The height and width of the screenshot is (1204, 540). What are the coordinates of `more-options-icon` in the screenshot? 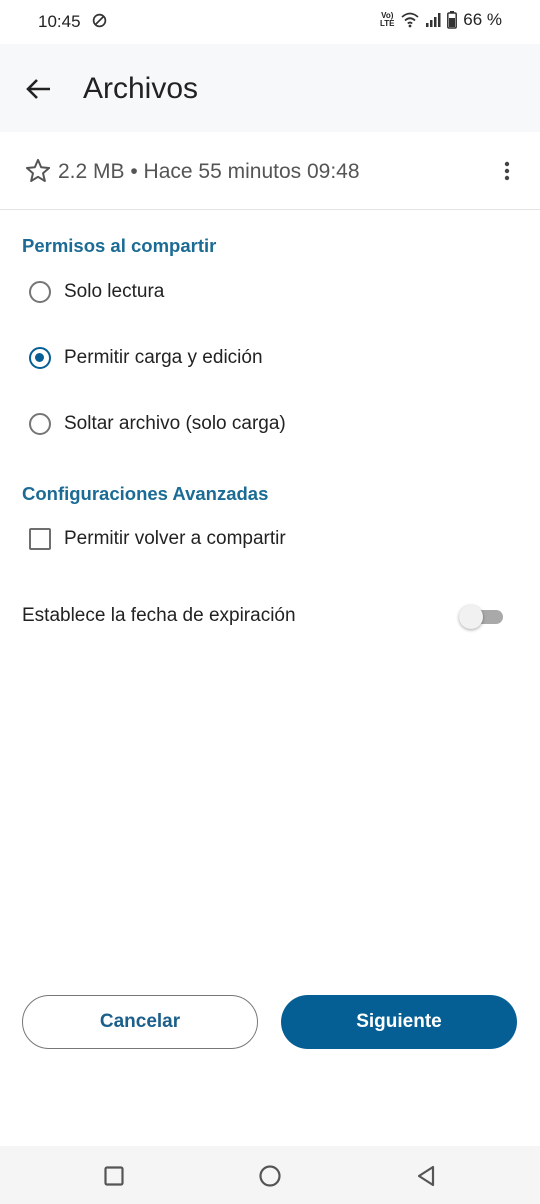 It's located at (507, 171).